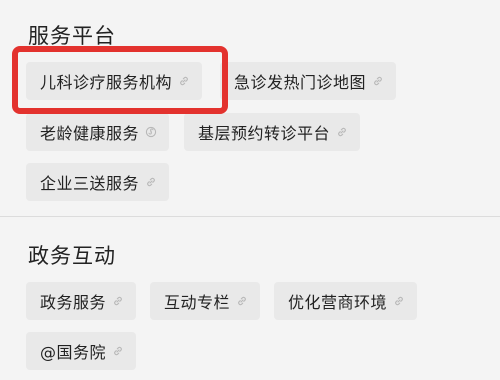  I want to click on chip-label: 急诊发热门诊地图, so click(300, 82).